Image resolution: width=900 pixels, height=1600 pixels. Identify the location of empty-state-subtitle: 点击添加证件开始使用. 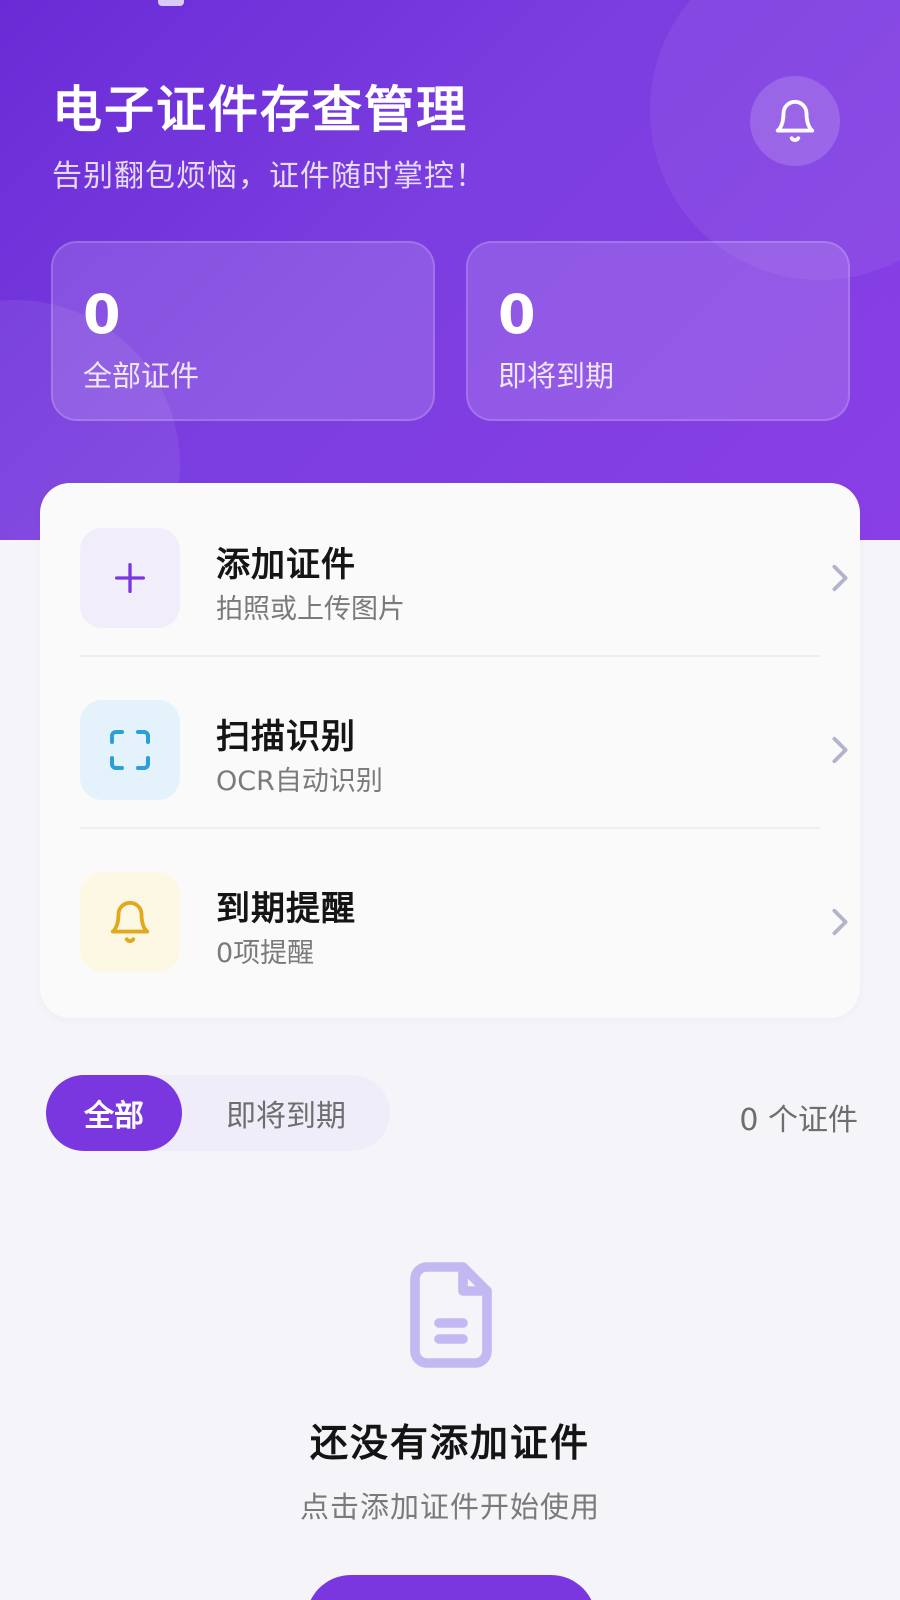
(449, 1507).